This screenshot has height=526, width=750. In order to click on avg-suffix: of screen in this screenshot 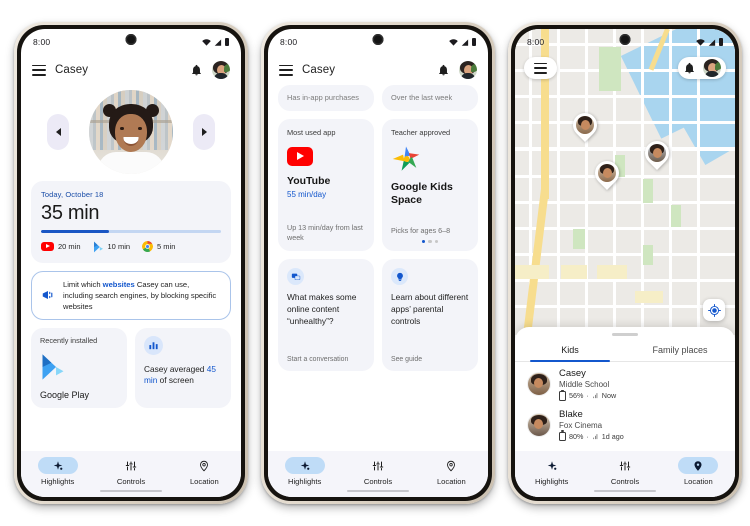, I will do `click(175, 380)`.